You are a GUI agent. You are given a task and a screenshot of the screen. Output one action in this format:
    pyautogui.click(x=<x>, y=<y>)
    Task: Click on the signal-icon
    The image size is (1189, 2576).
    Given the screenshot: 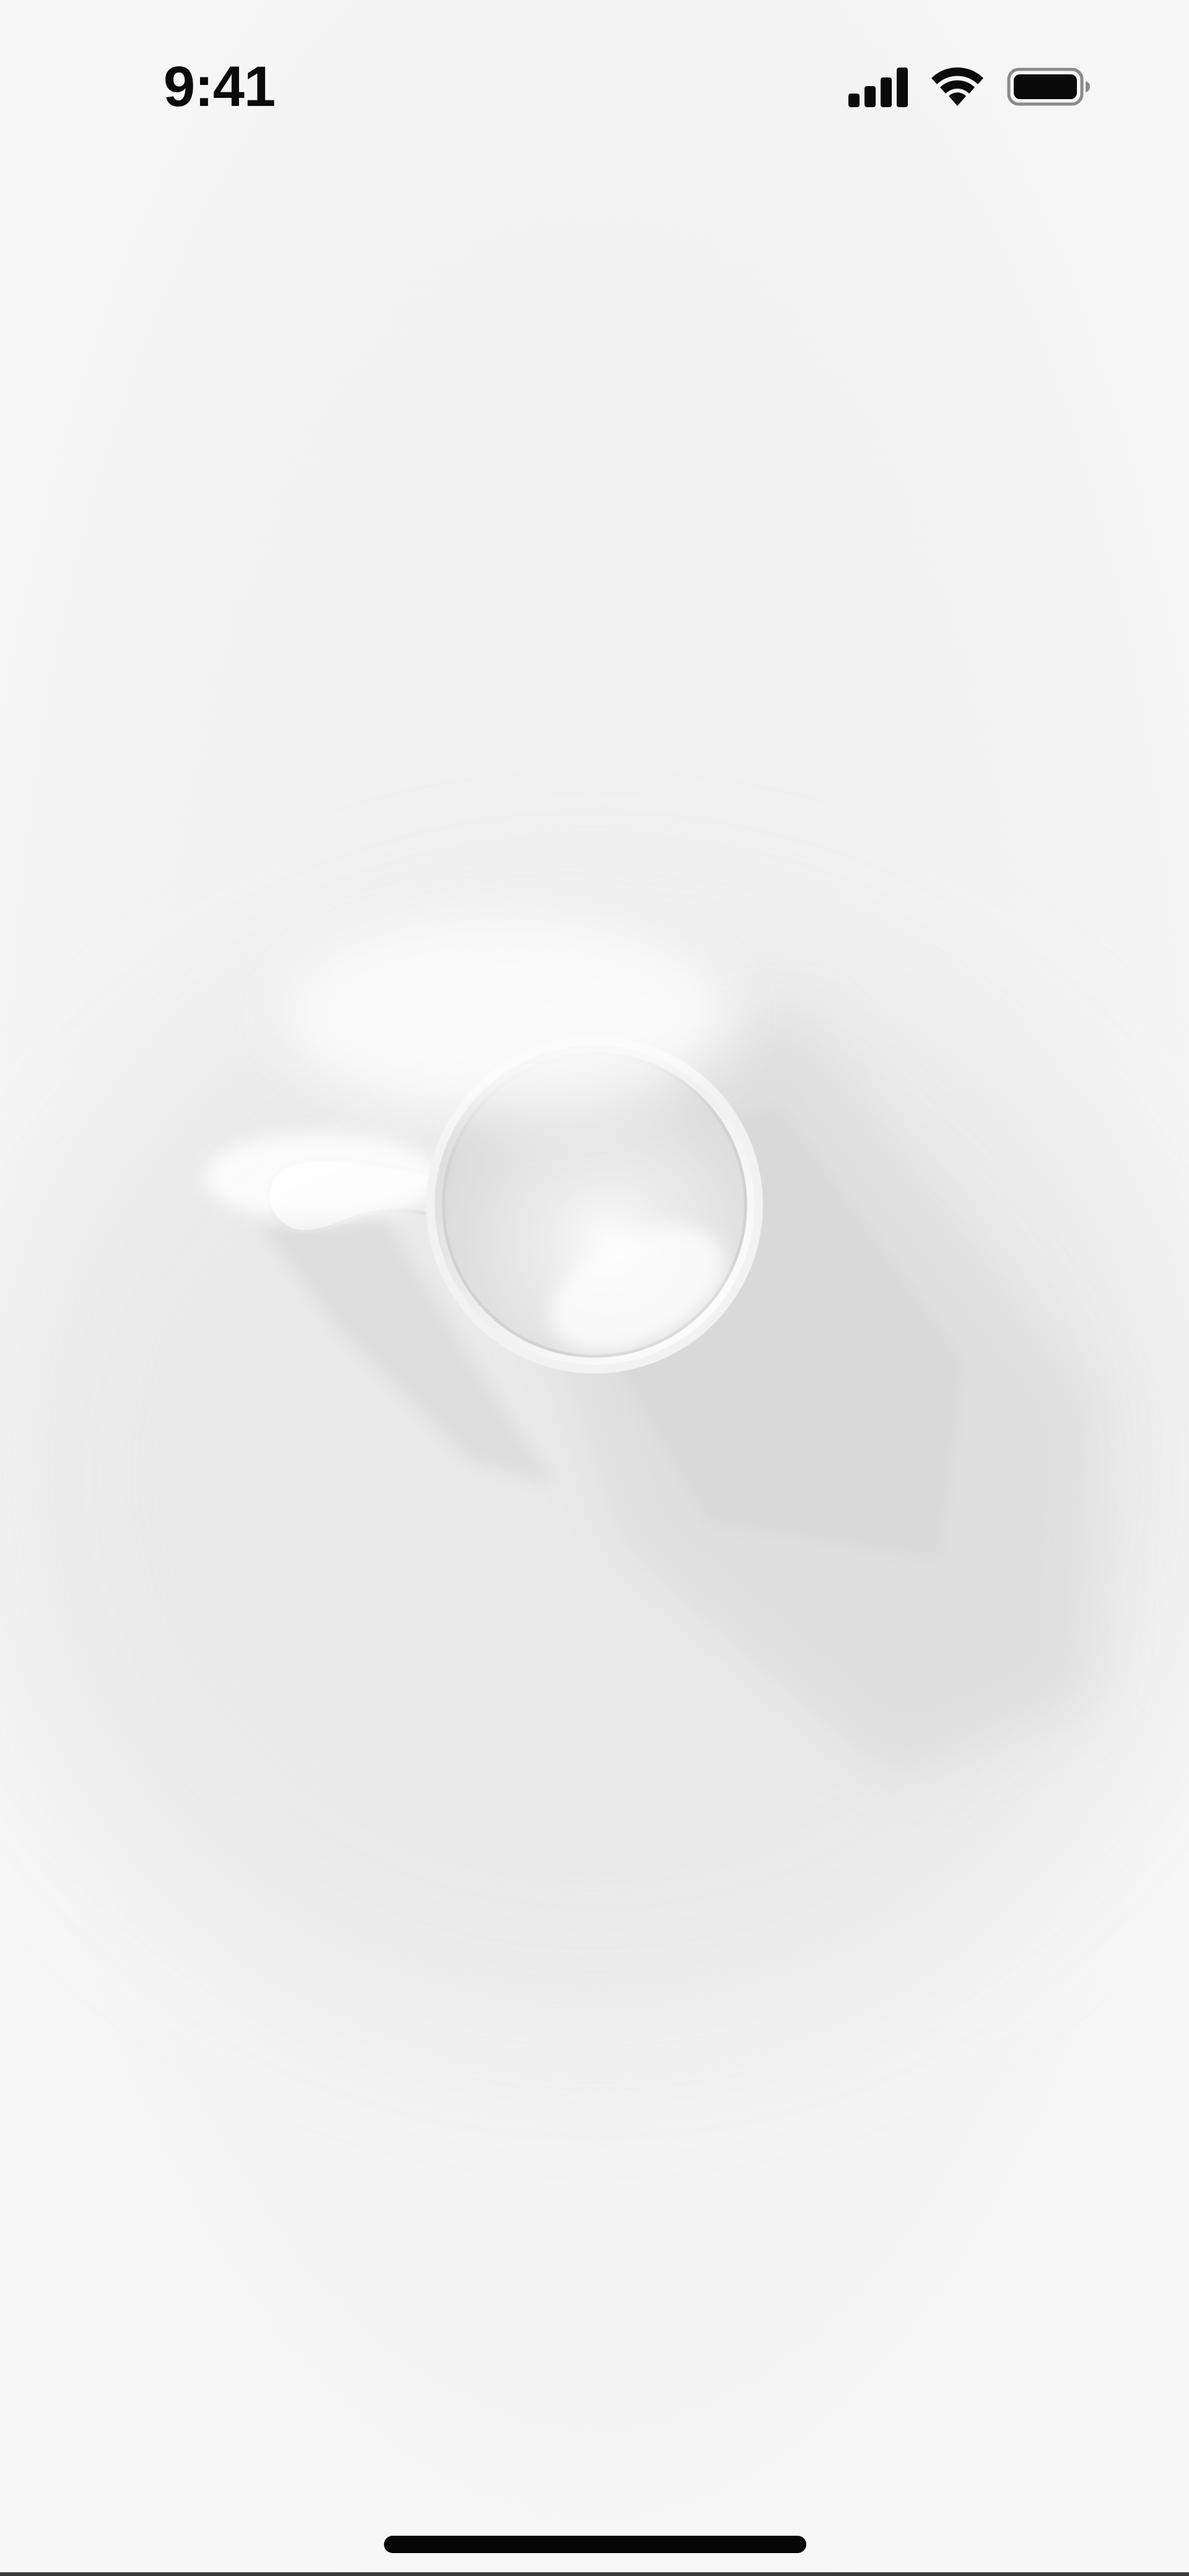 What is the action you would take?
    pyautogui.click(x=878, y=88)
    